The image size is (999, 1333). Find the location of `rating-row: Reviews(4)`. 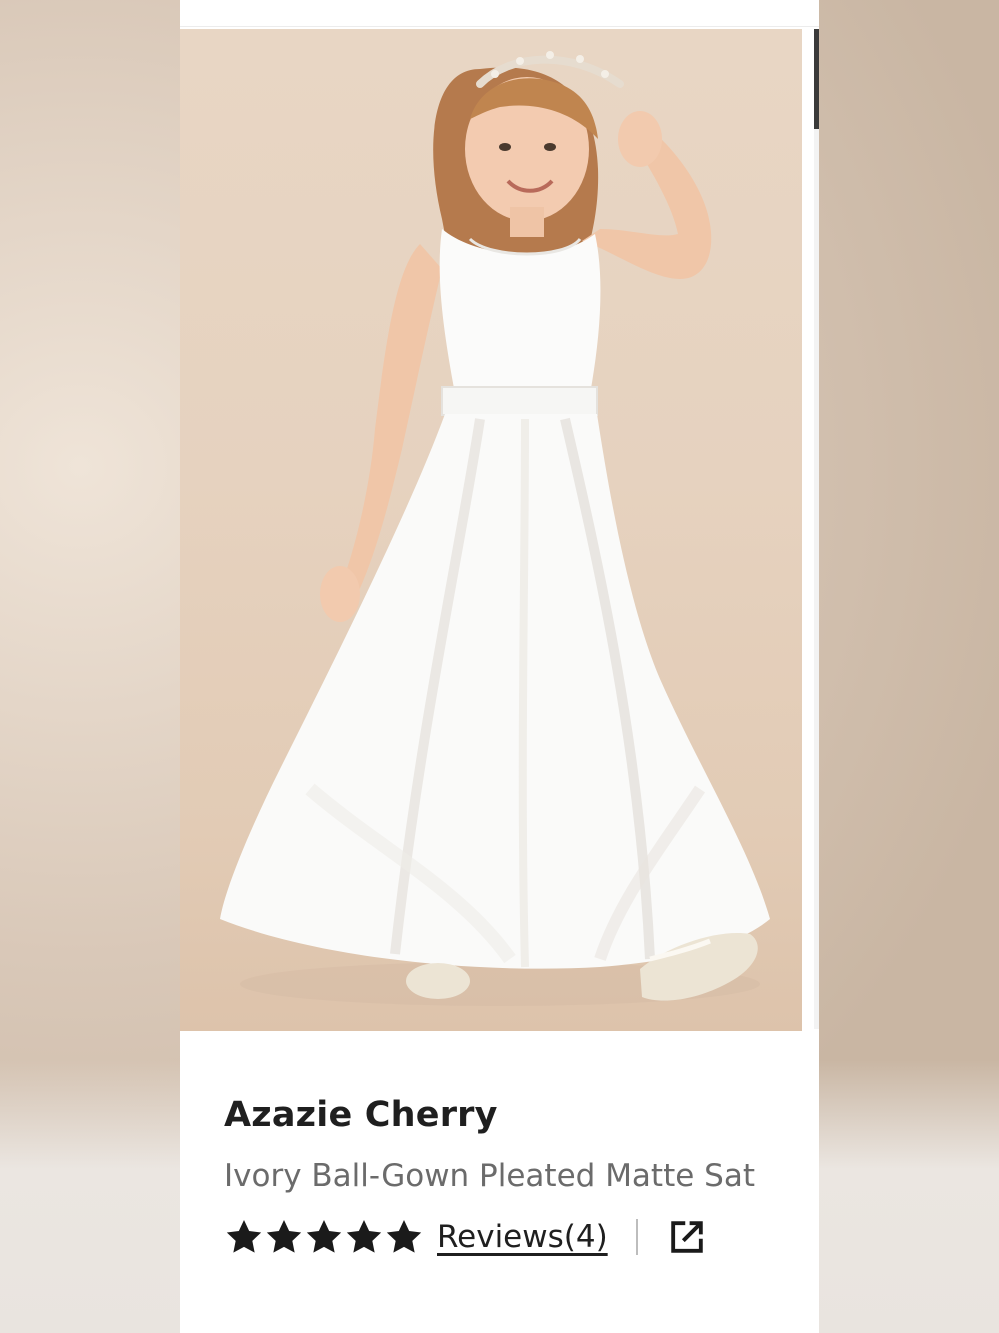

rating-row: Reviews(4) is located at coordinates (521, 1237).